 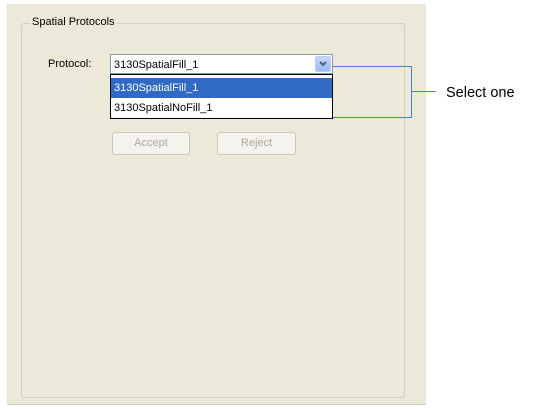 What do you see at coordinates (423, 91) in the screenshot?
I see `callout-line-pointer` at bounding box center [423, 91].